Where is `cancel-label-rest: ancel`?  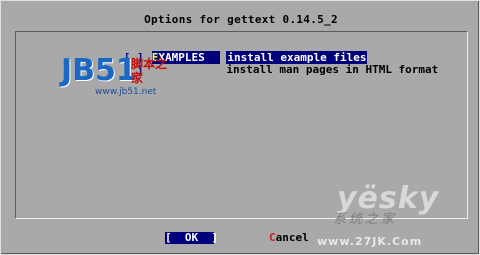
cancel-label-rest: ancel is located at coordinates (292, 237).